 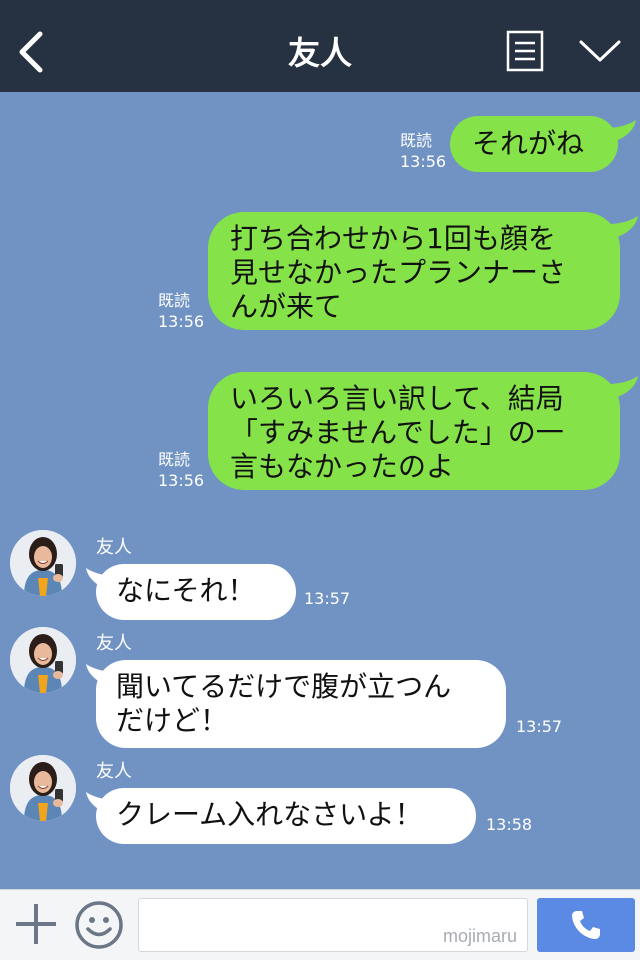 I want to click on back-chevron-icon, so click(x=31, y=52).